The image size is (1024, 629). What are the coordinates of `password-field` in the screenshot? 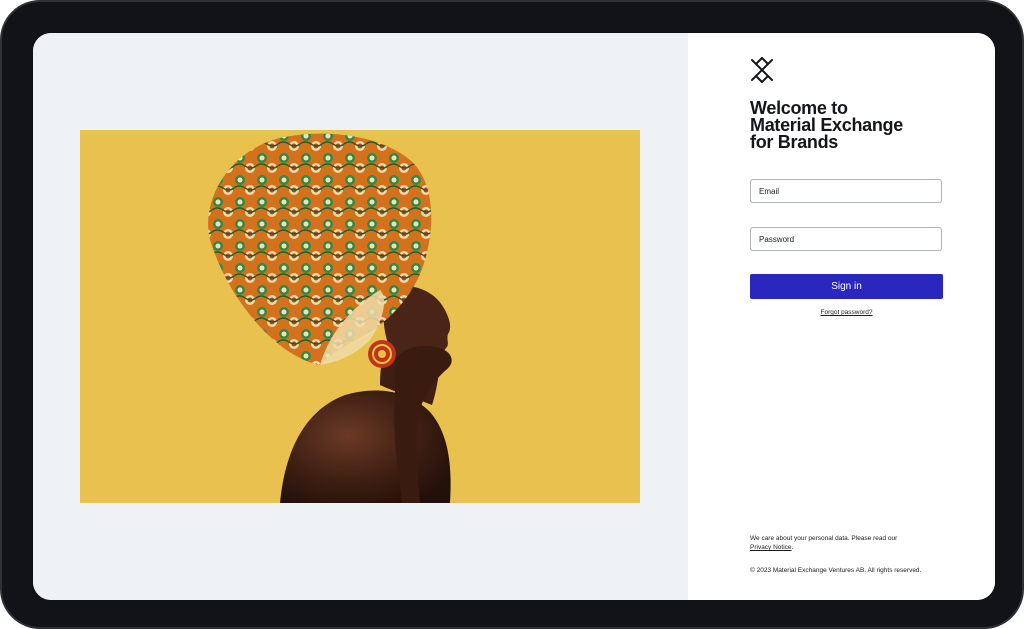 It's located at (846, 239).